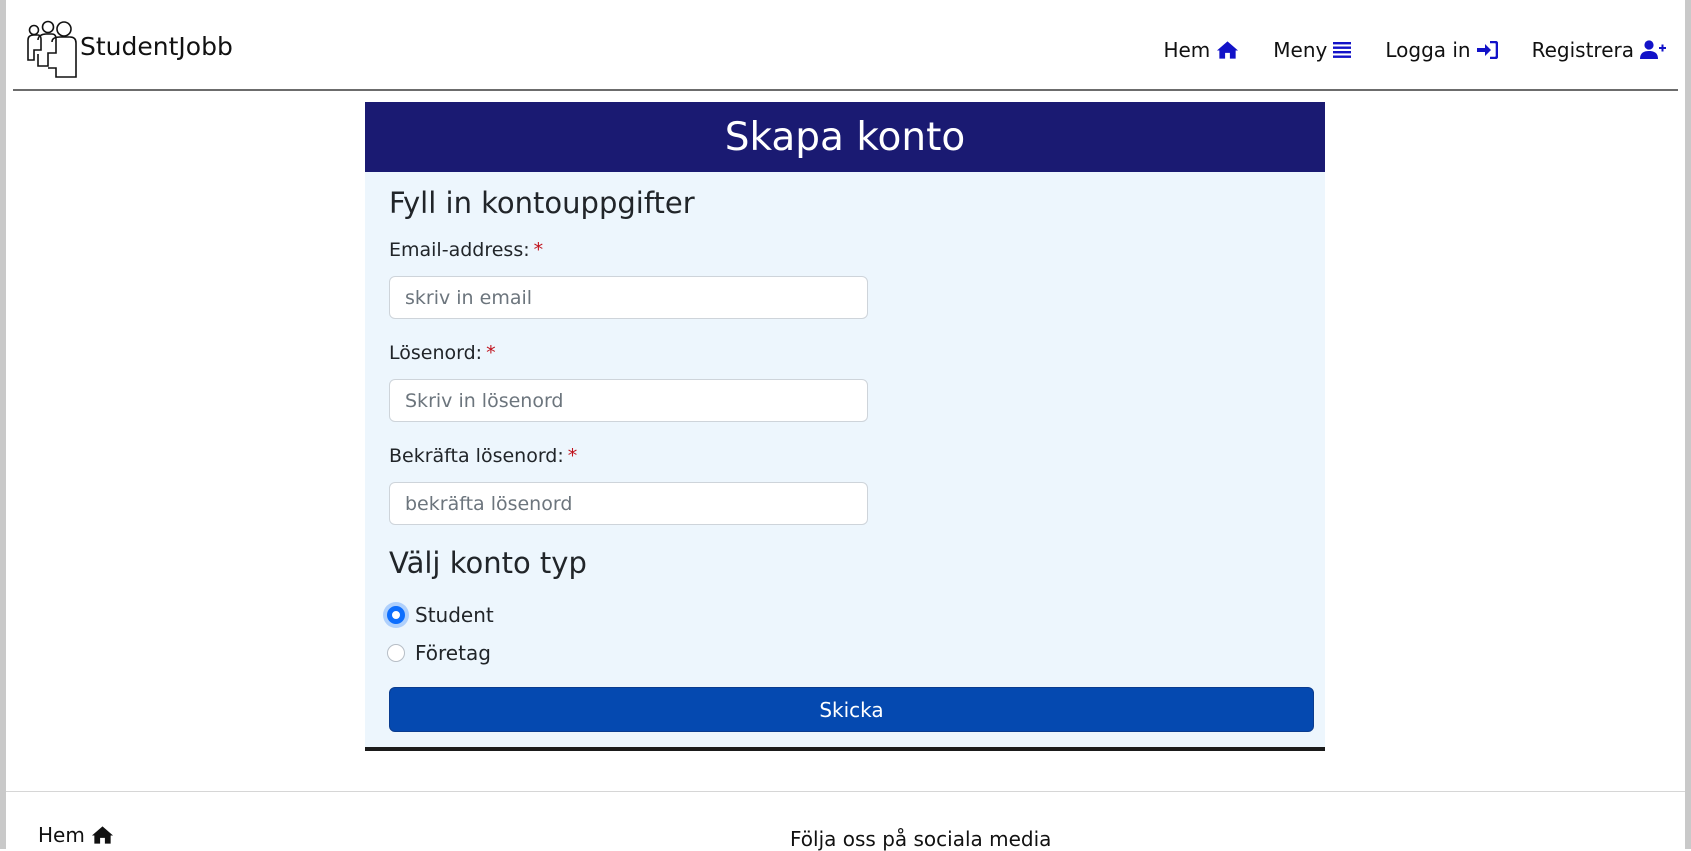 The width and height of the screenshot is (1691, 851). I want to click on nav-menu: Meny, so click(1312, 50).